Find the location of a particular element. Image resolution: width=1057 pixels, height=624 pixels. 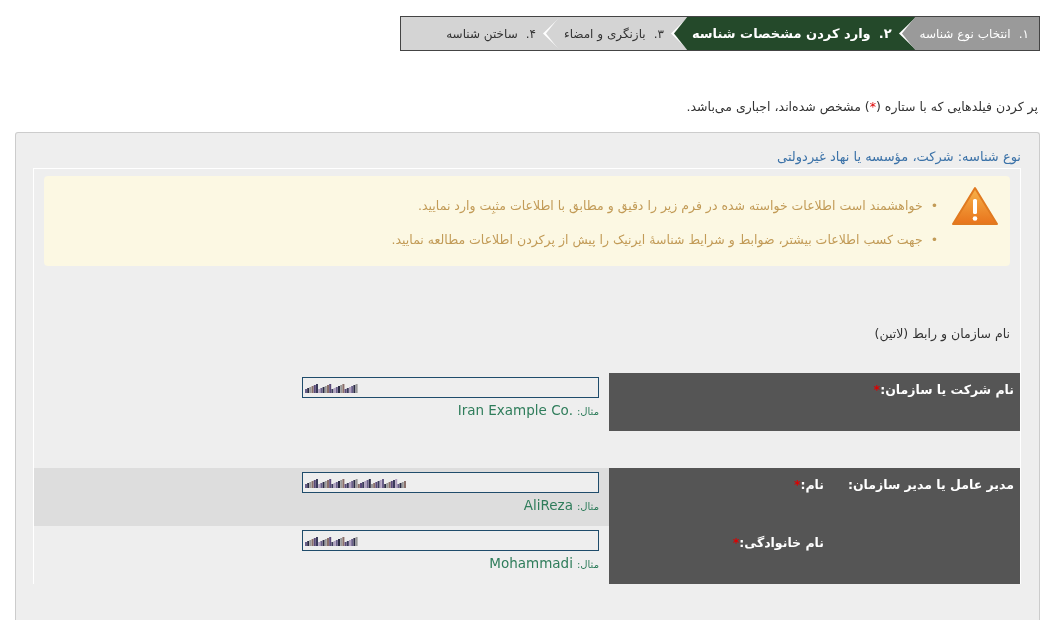

example-text: Iran Example Co. is located at coordinates (515, 410).